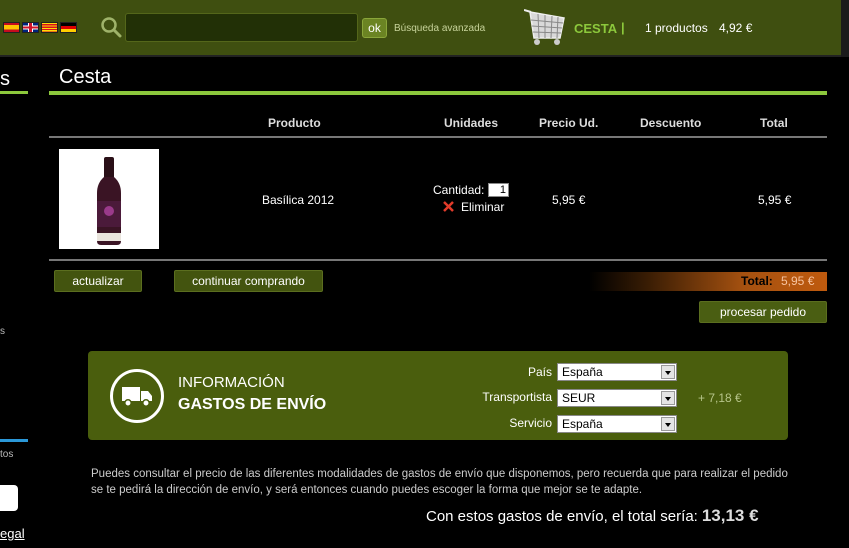 The image size is (849, 548). Describe the element at coordinates (579, 398) in the screenshot. I see `carrier-select-value: SEUR` at that location.